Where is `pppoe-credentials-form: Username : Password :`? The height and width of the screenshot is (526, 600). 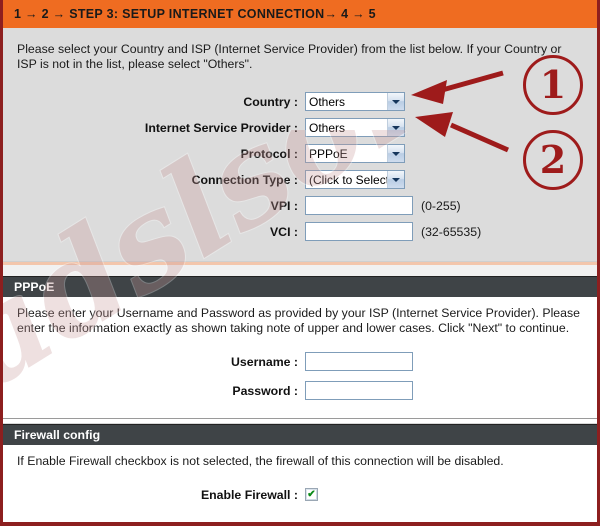 pppoe-credentials-form: Username : Password : is located at coordinates (300, 376).